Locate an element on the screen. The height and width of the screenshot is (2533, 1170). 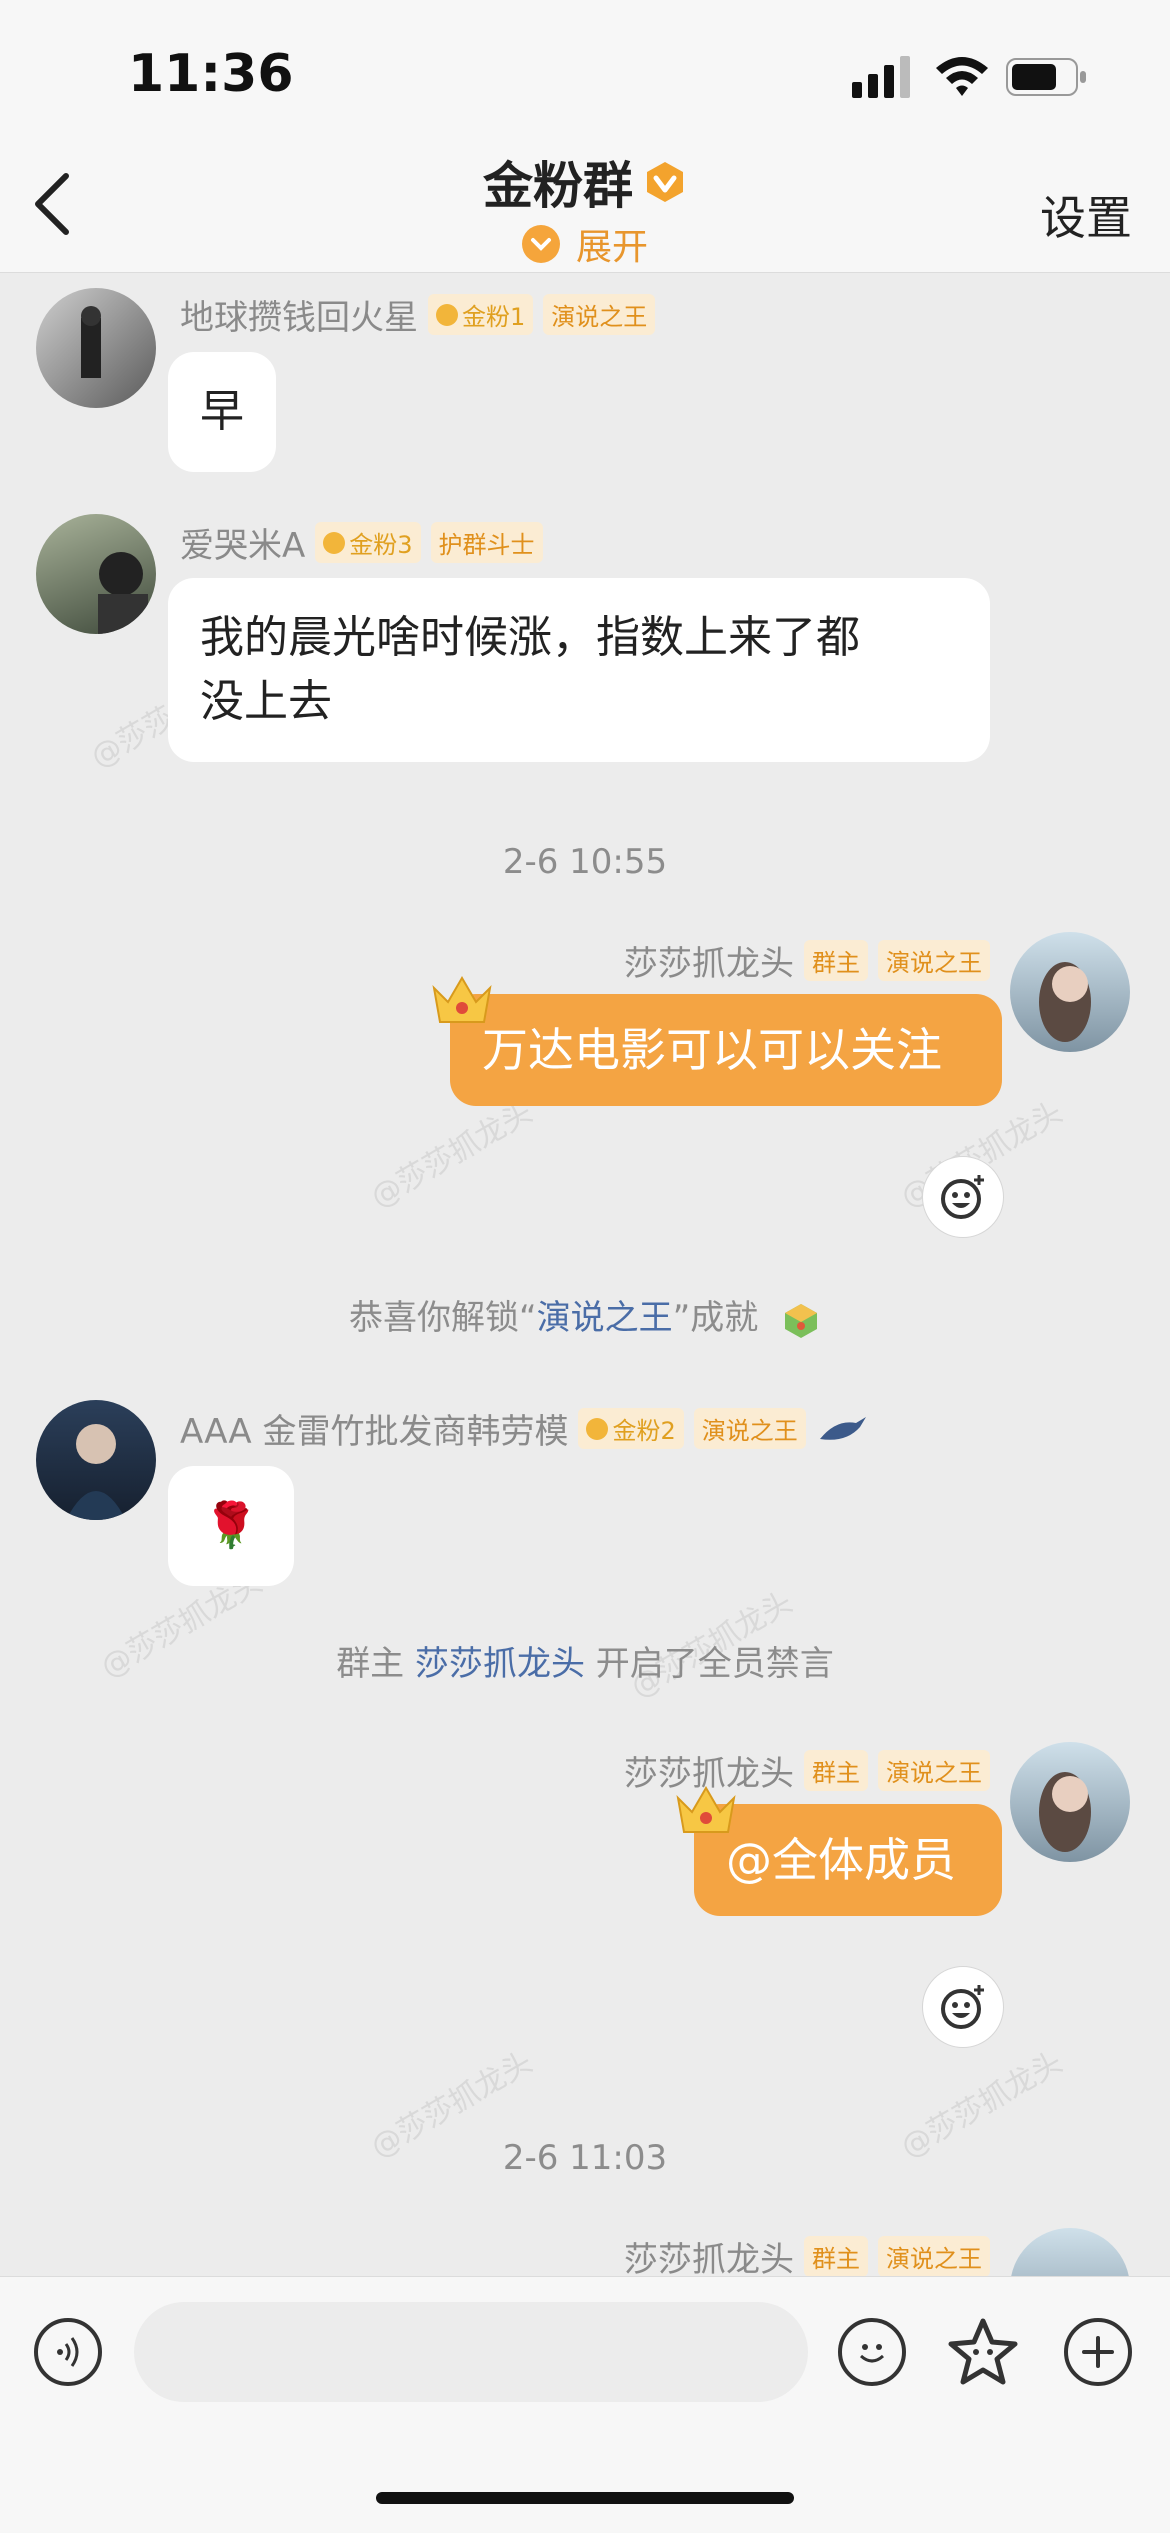
settings-button: 设置 is located at coordinates (1086, 215).